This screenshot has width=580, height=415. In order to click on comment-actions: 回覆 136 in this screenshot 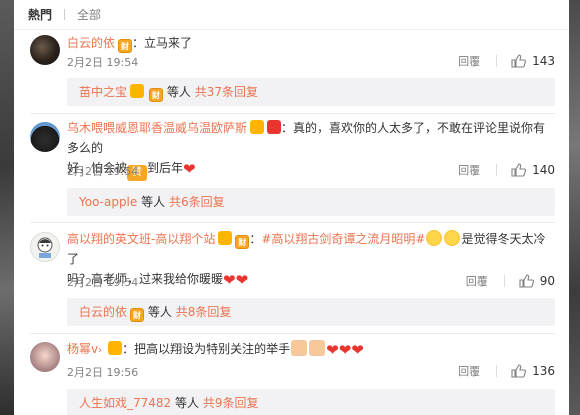, I will do `click(506, 371)`.